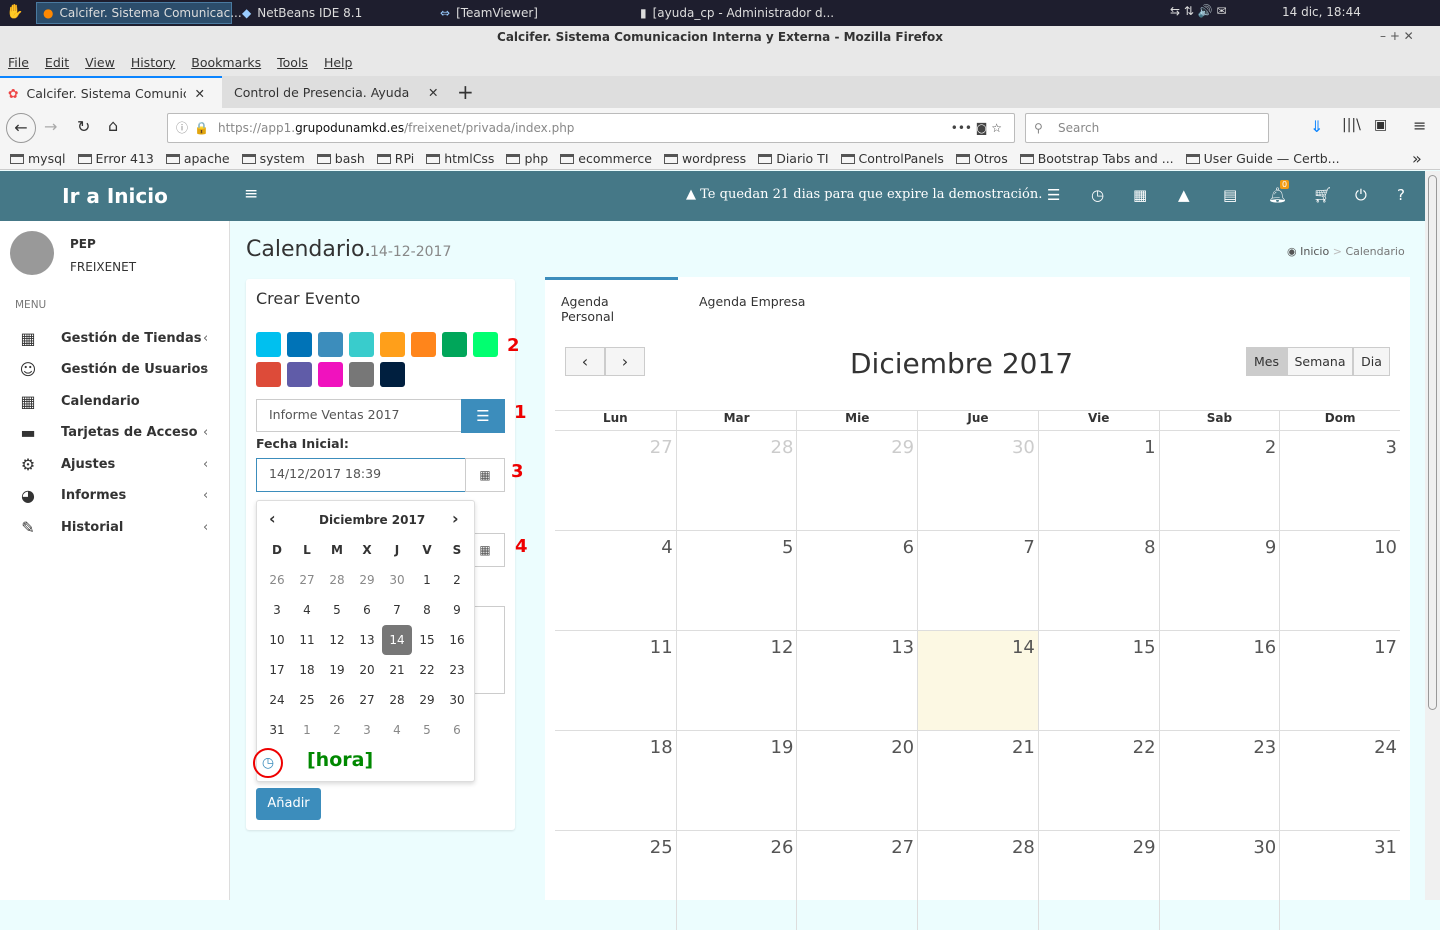 The height and width of the screenshot is (930, 1440). What do you see at coordinates (302, 13) in the screenshot?
I see `task-netbeans: ◆ NetBeans IDE 8.1` at bounding box center [302, 13].